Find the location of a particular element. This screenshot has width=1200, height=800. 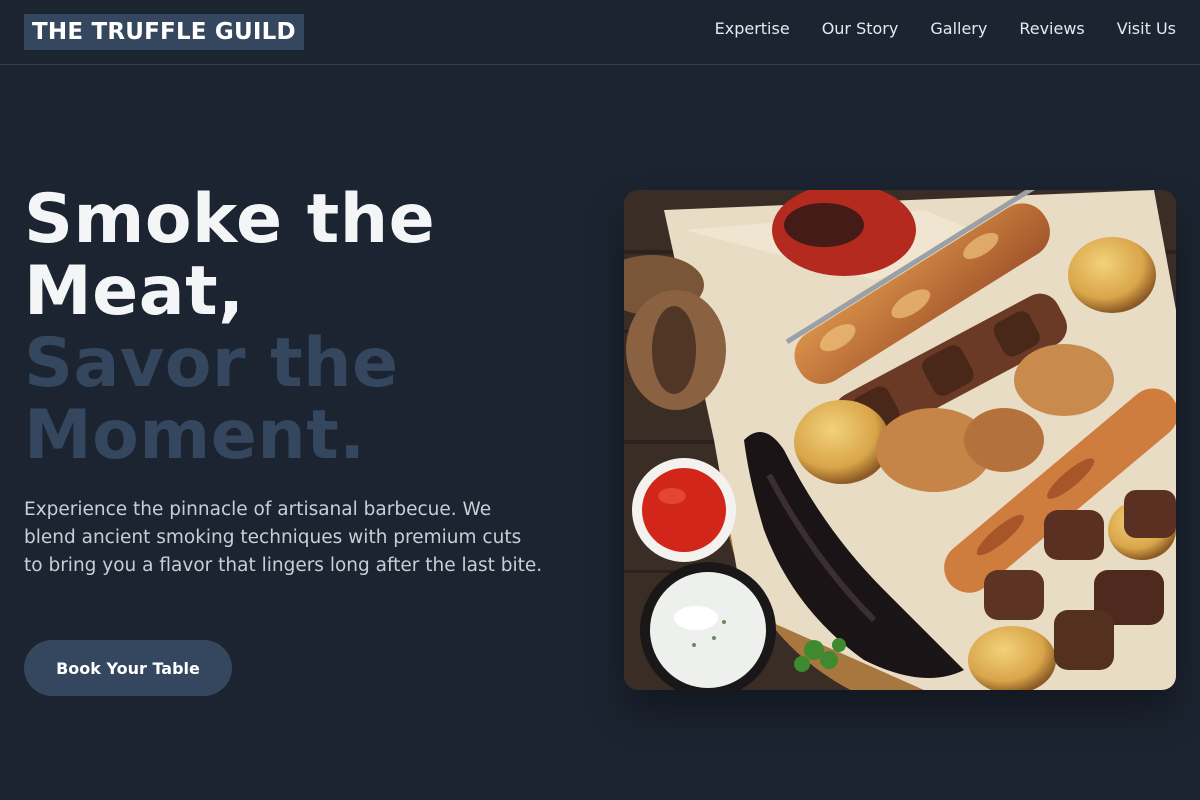

brand-logo: THE TRUFFLE GUILD is located at coordinates (164, 32).